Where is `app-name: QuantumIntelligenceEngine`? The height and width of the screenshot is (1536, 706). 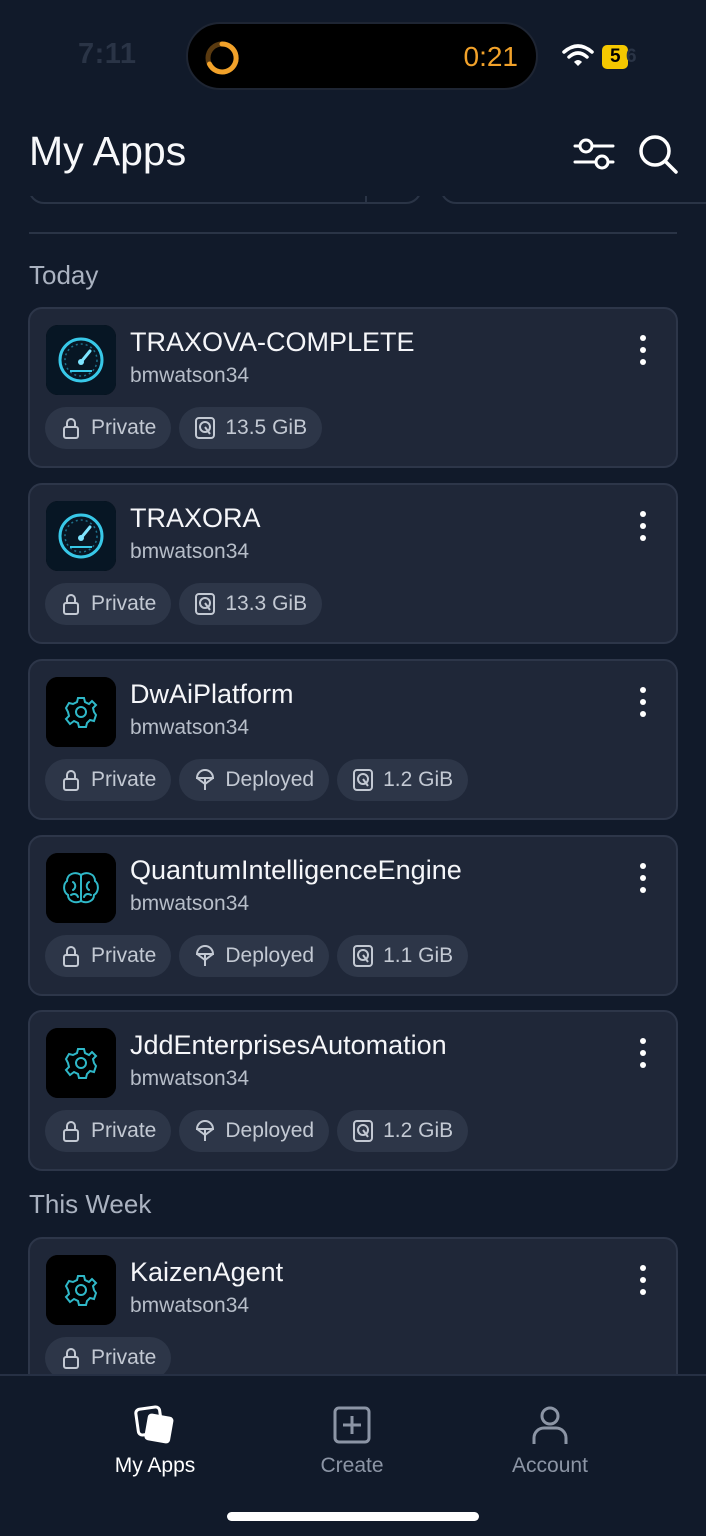 app-name: QuantumIntelligenceEngine is located at coordinates (296, 870).